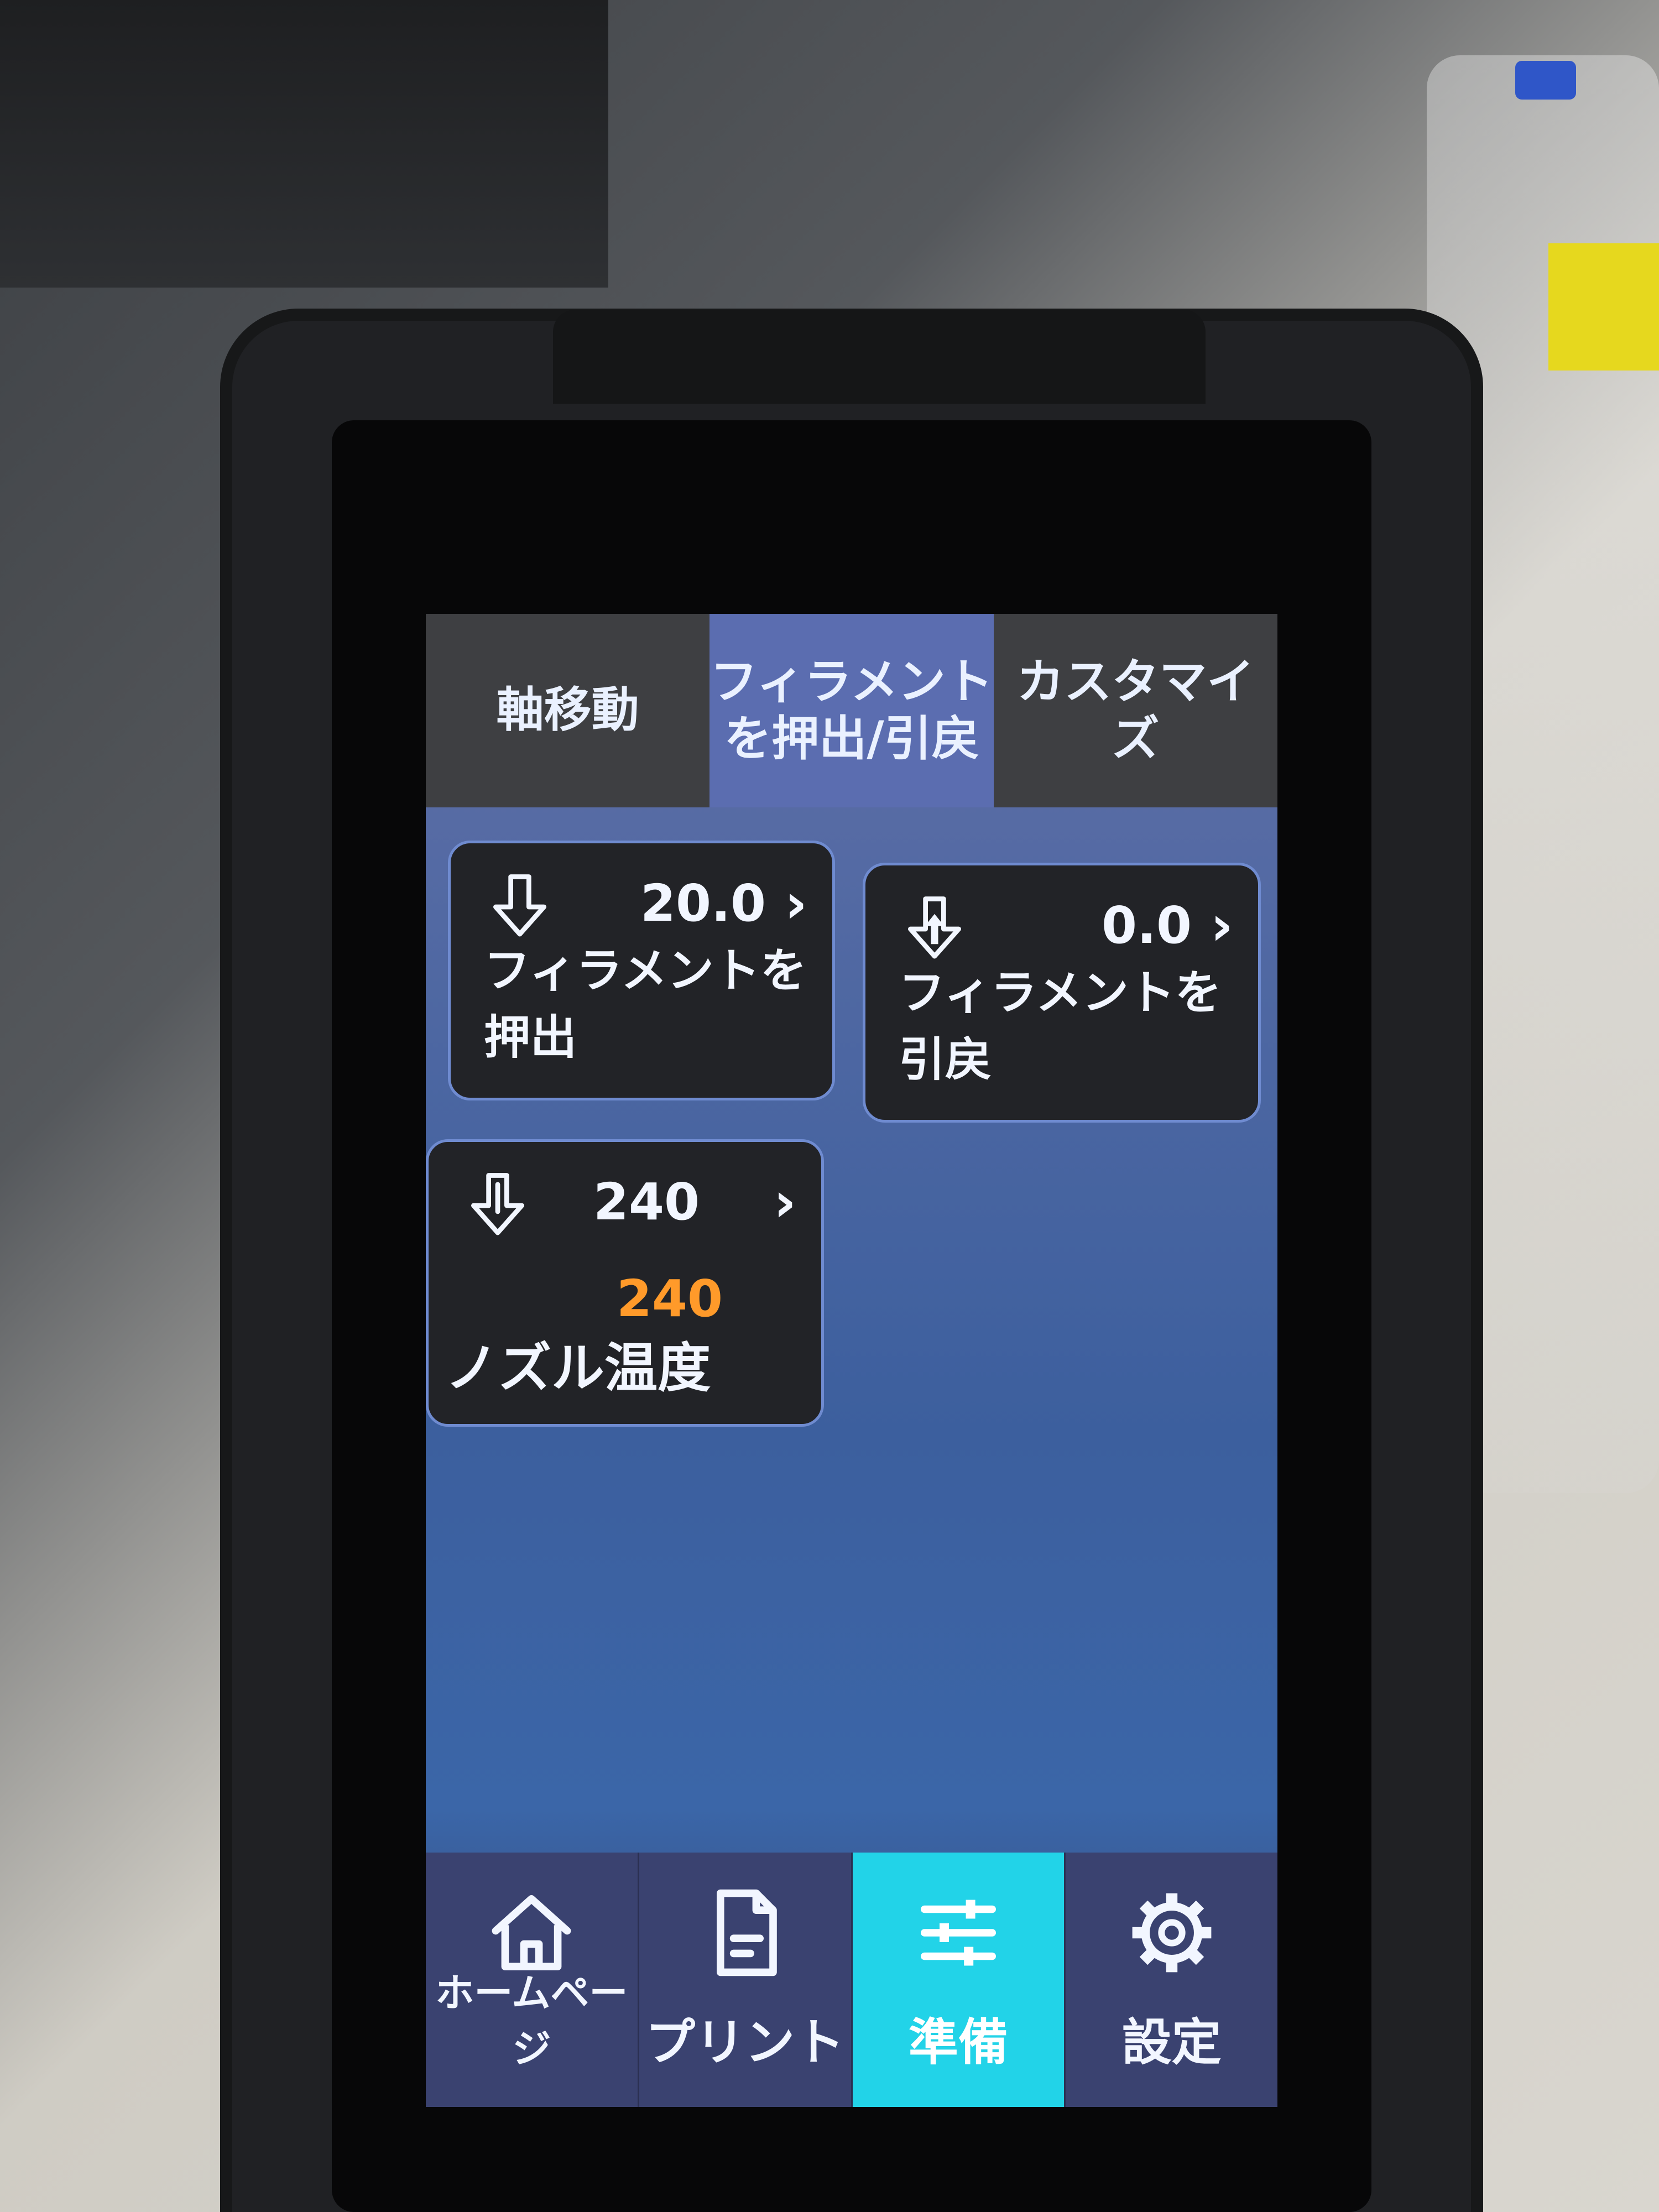  What do you see at coordinates (880, 357) in the screenshot?
I see `device-top-ridge` at bounding box center [880, 357].